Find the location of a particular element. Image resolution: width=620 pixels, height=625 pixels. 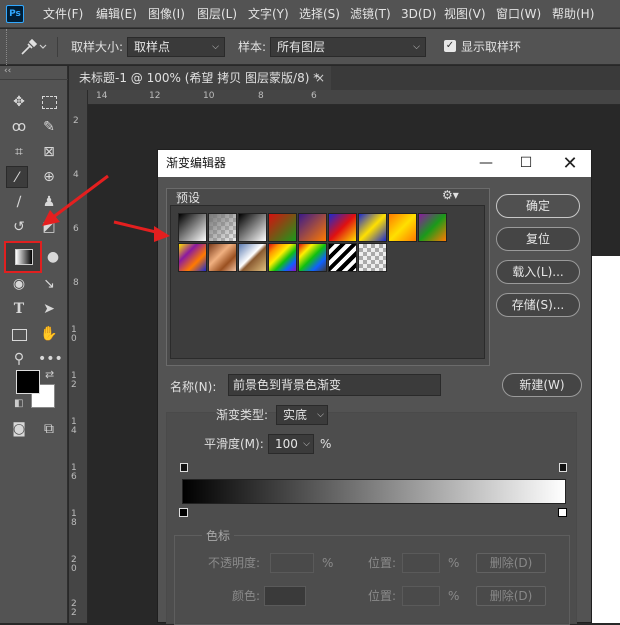

preset-swatch-transparent-stripes is located at coordinates (342, 257).